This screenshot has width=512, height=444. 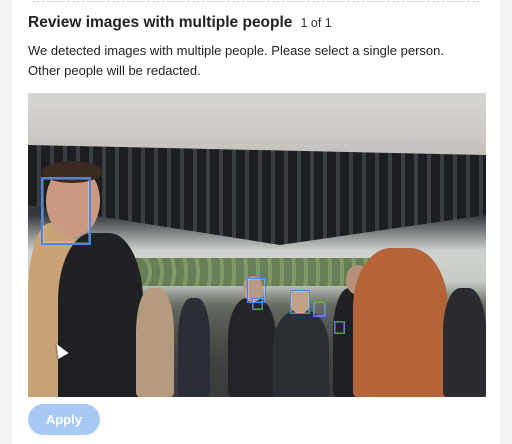 What do you see at coordinates (160, 22) in the screenshot?
I see `dialog-title: Review images with multiple people` at bounding box center [160, 22].